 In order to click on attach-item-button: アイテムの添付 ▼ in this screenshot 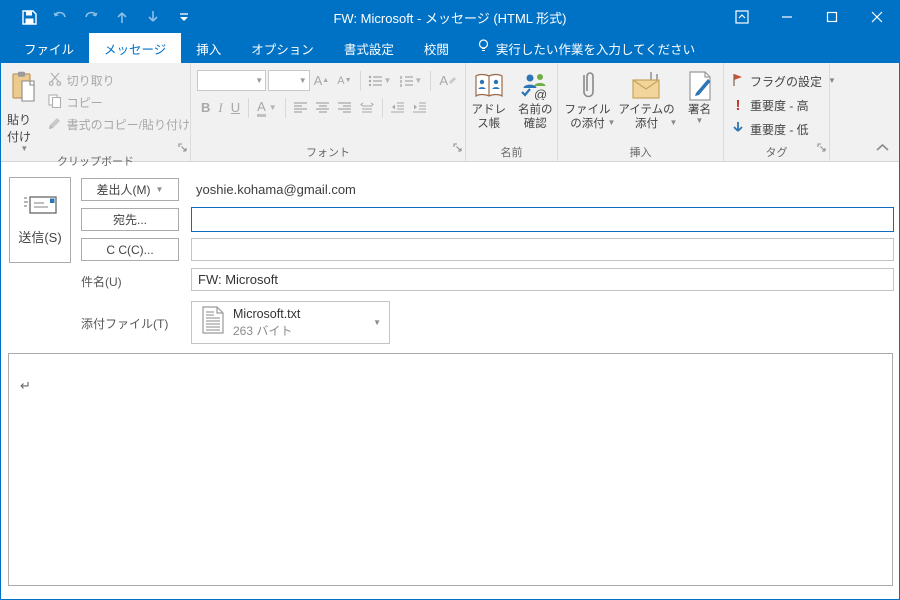, I will do `click(648, 104)`.